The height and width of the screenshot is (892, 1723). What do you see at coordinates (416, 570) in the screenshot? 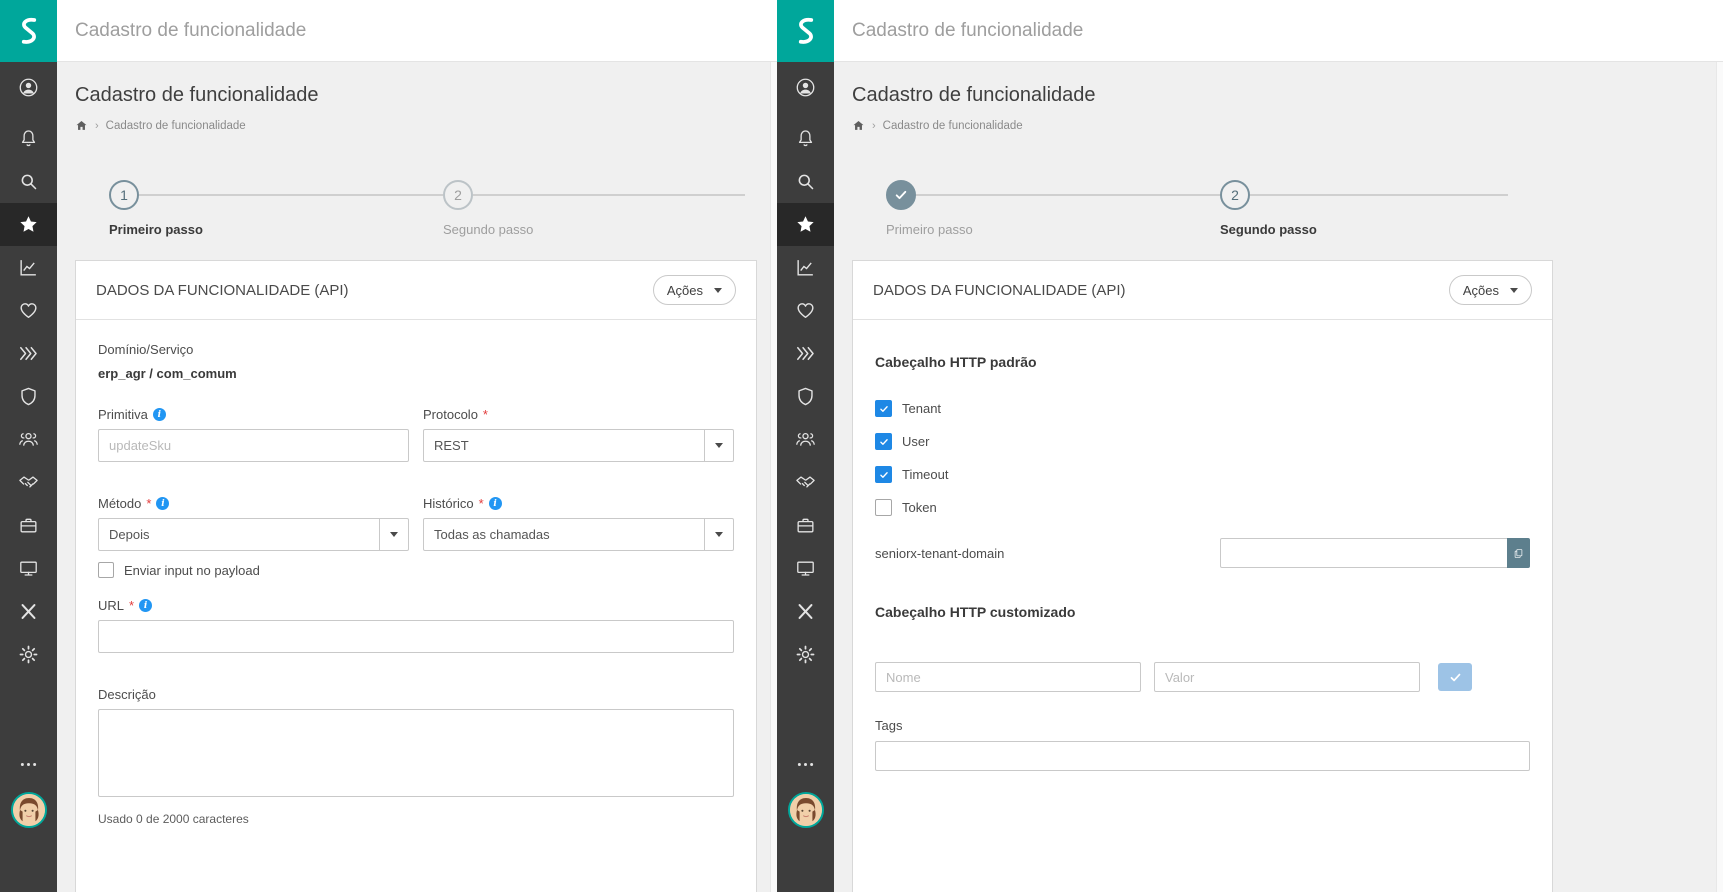
I see `payload-checkbox-row: Enviar input no payload` at bounding box center [416, 570].